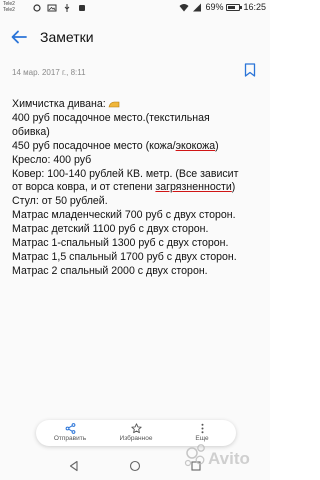 The height and width of the screenshot is (480, 320). What do you see at coordinates (184, 7) in the screenshot?
I see `wifi-icon` at bounding box center [184, 7].